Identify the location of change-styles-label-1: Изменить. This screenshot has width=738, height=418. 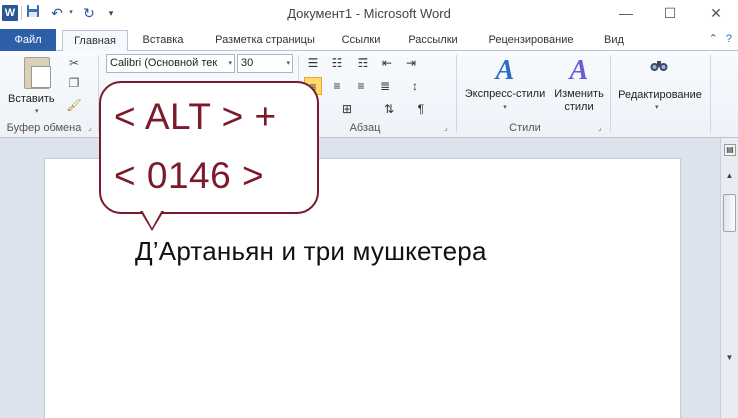
(579, 94).